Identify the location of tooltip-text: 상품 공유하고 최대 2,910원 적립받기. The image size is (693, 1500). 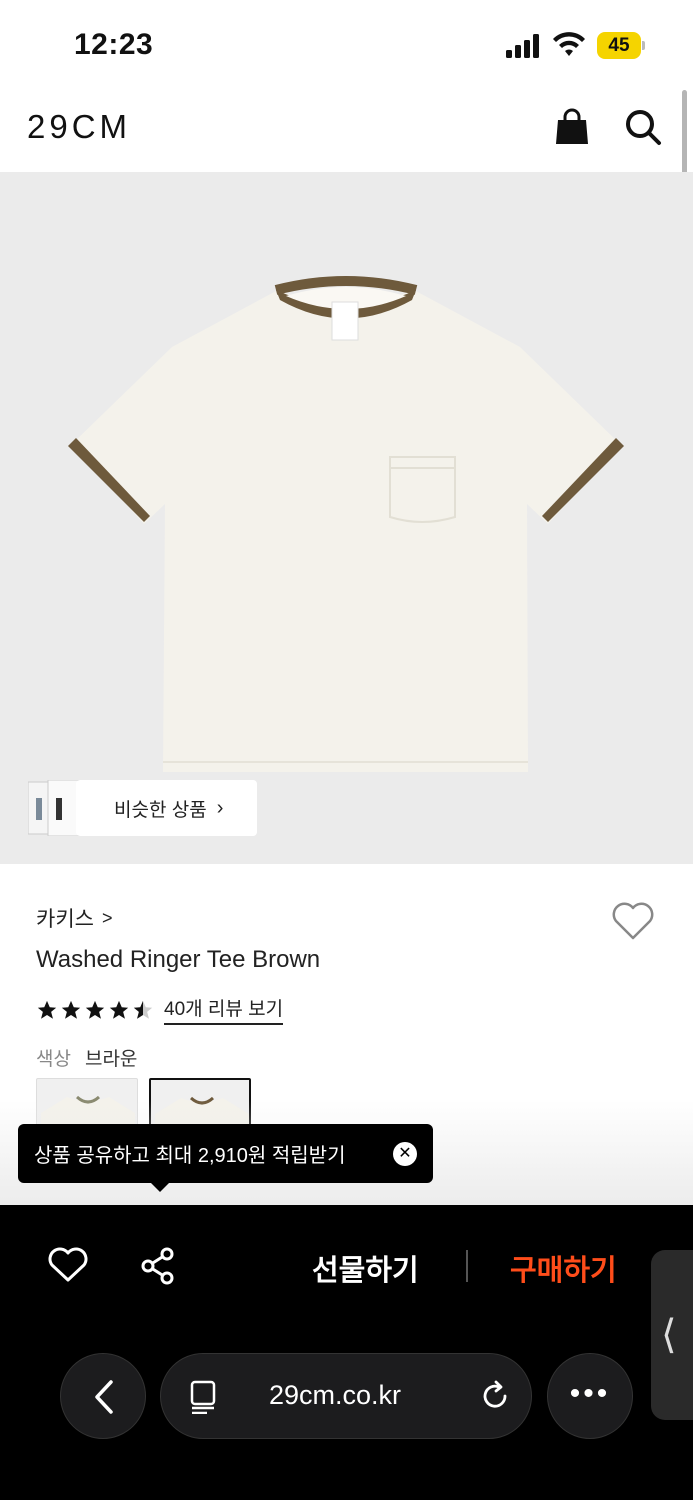
(190, 1156).